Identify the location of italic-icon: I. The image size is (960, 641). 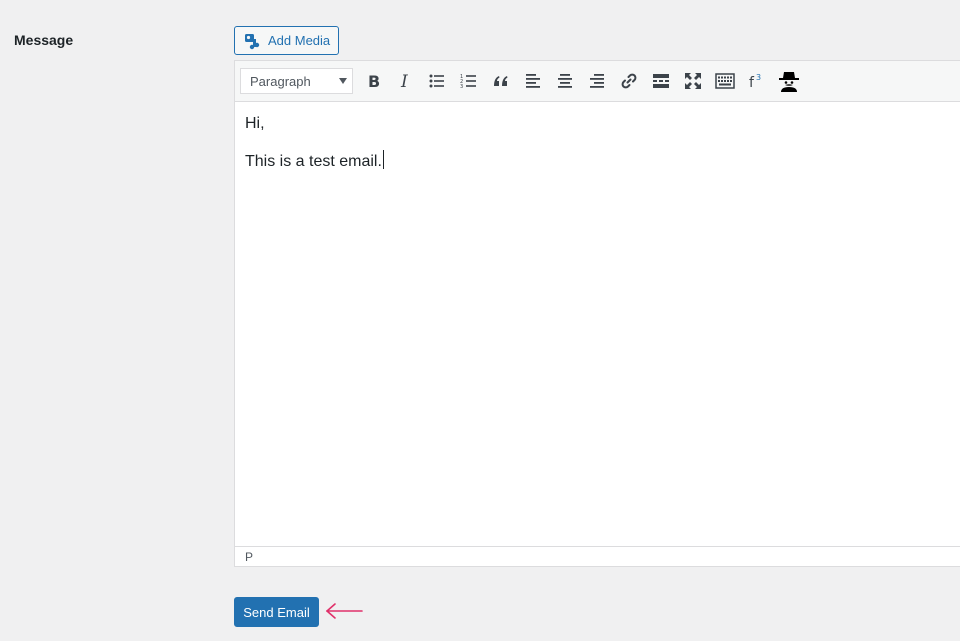
(404, 81).